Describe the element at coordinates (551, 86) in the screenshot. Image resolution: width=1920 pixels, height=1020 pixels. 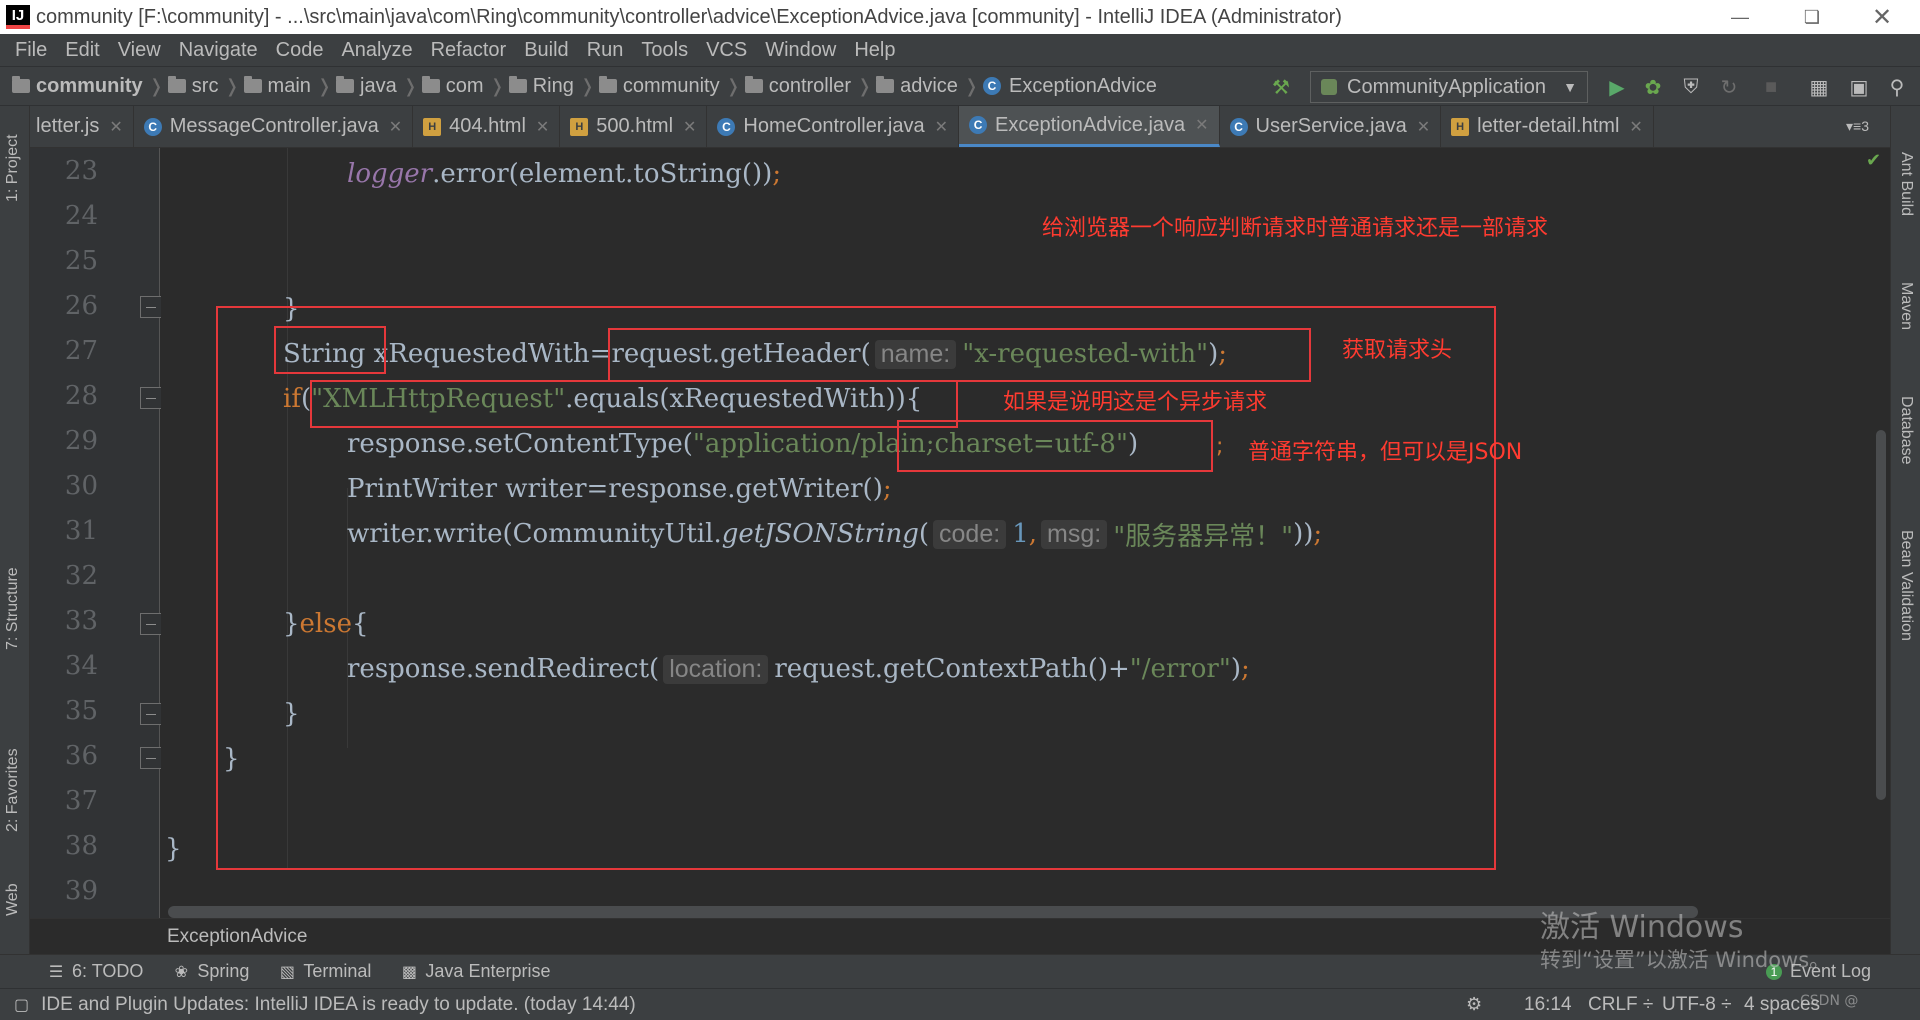
I see `breadcrumb-ring: Ring ❭` at that location.